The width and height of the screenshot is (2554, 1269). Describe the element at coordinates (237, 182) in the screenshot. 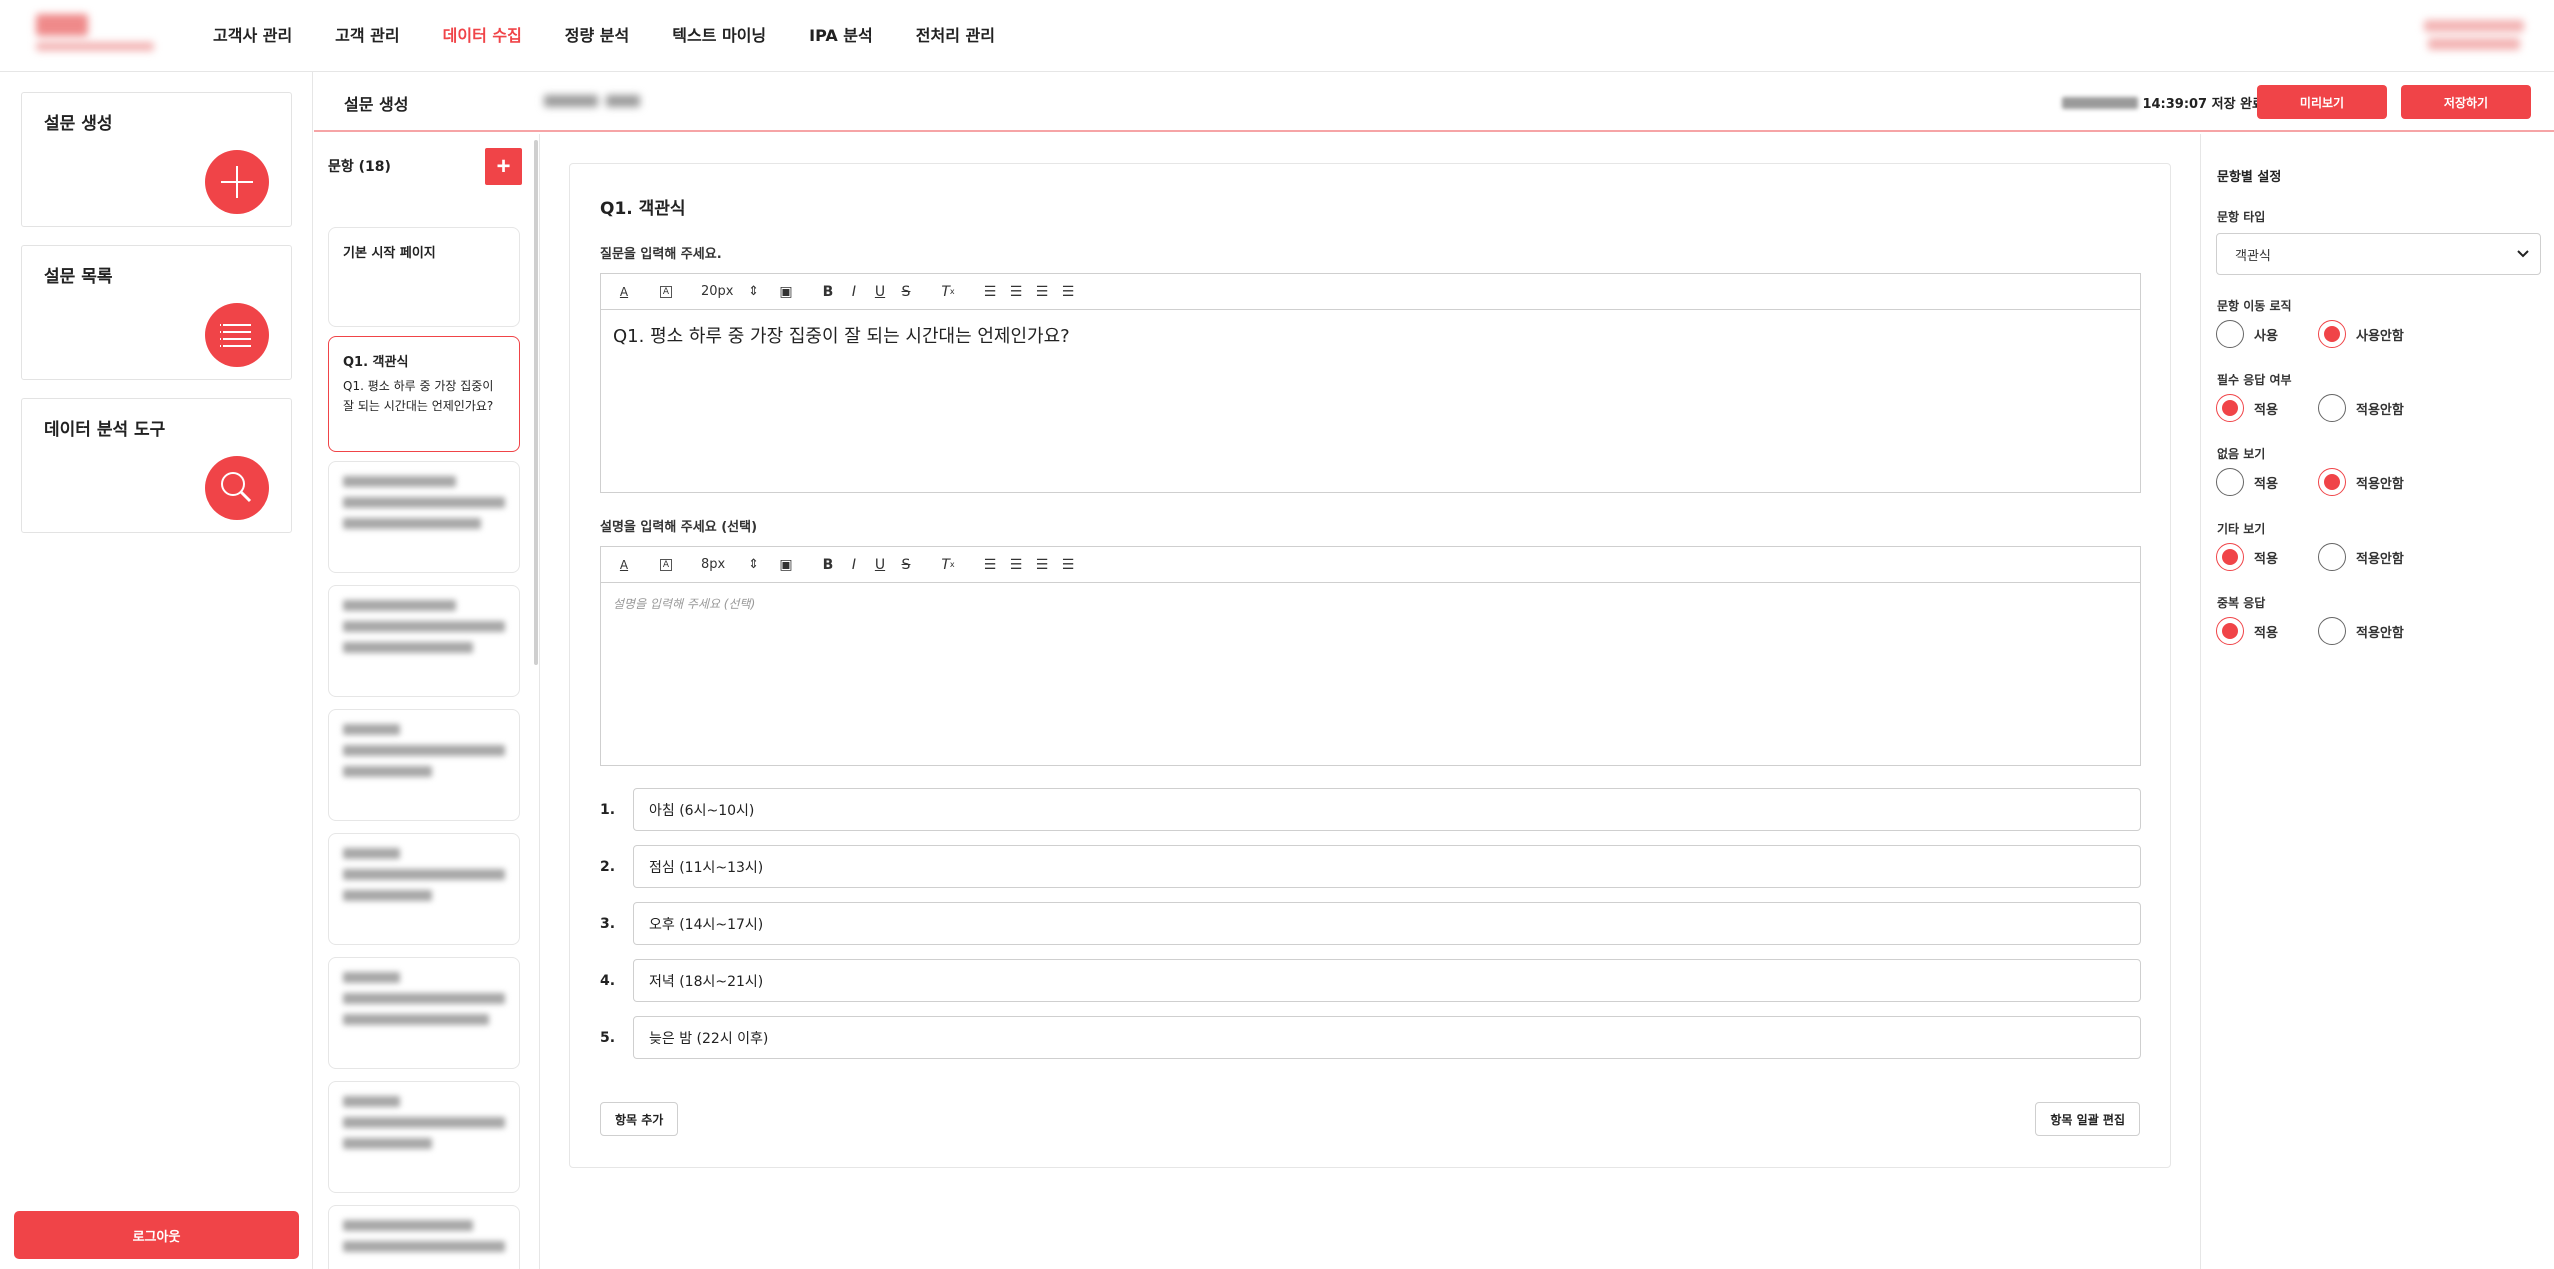

I see `plus-icon` at that location.